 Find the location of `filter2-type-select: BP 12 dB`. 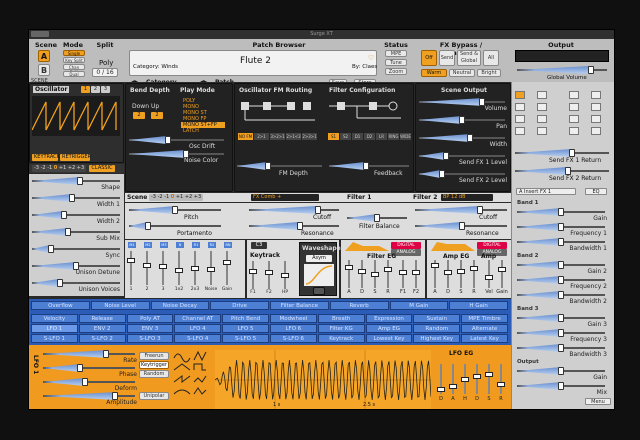

filter2-type-select: BP 12 dB is located at coordinates (467, 197).